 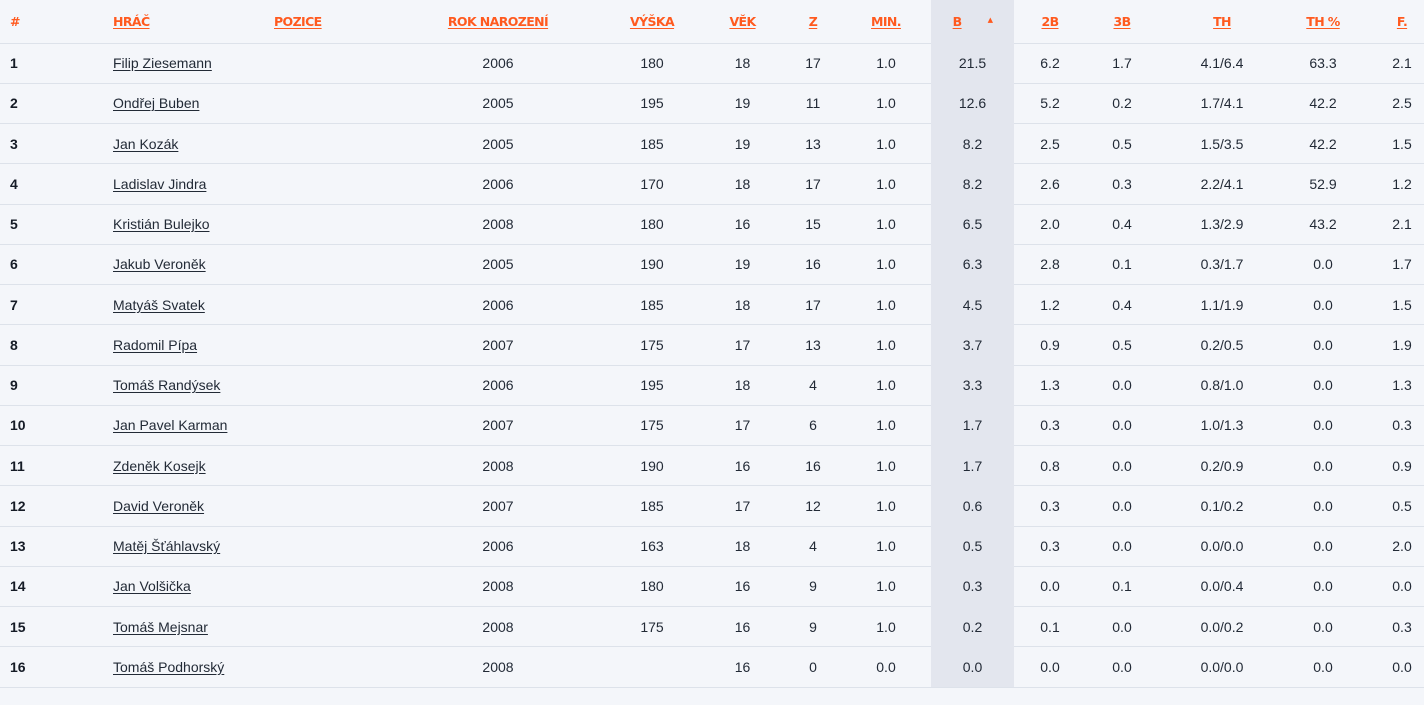 I want to click on three-pointers-cell: 0.1, so click(x=1122, y=586).